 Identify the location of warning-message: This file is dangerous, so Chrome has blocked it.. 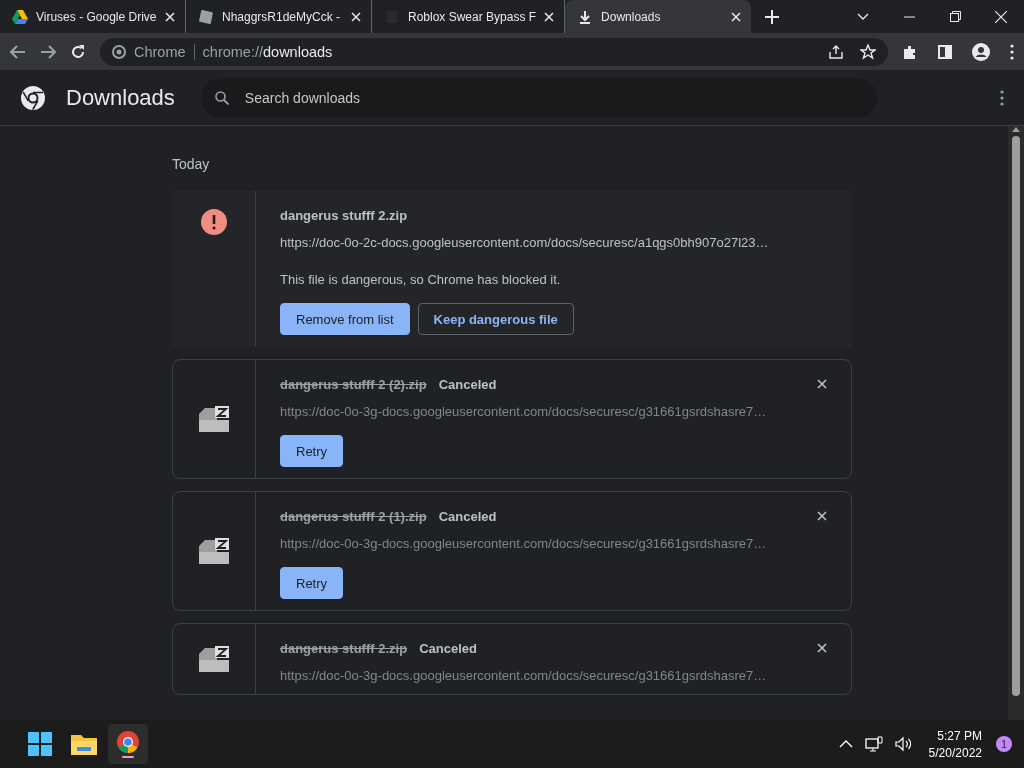
(421, 279).